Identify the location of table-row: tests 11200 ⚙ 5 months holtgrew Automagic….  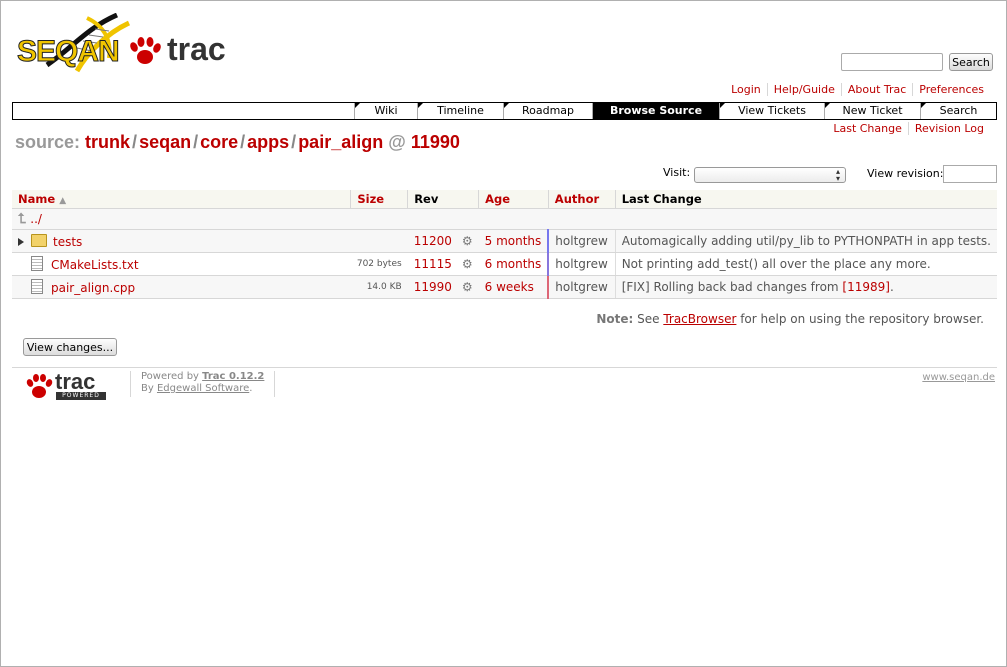
(504, 241).